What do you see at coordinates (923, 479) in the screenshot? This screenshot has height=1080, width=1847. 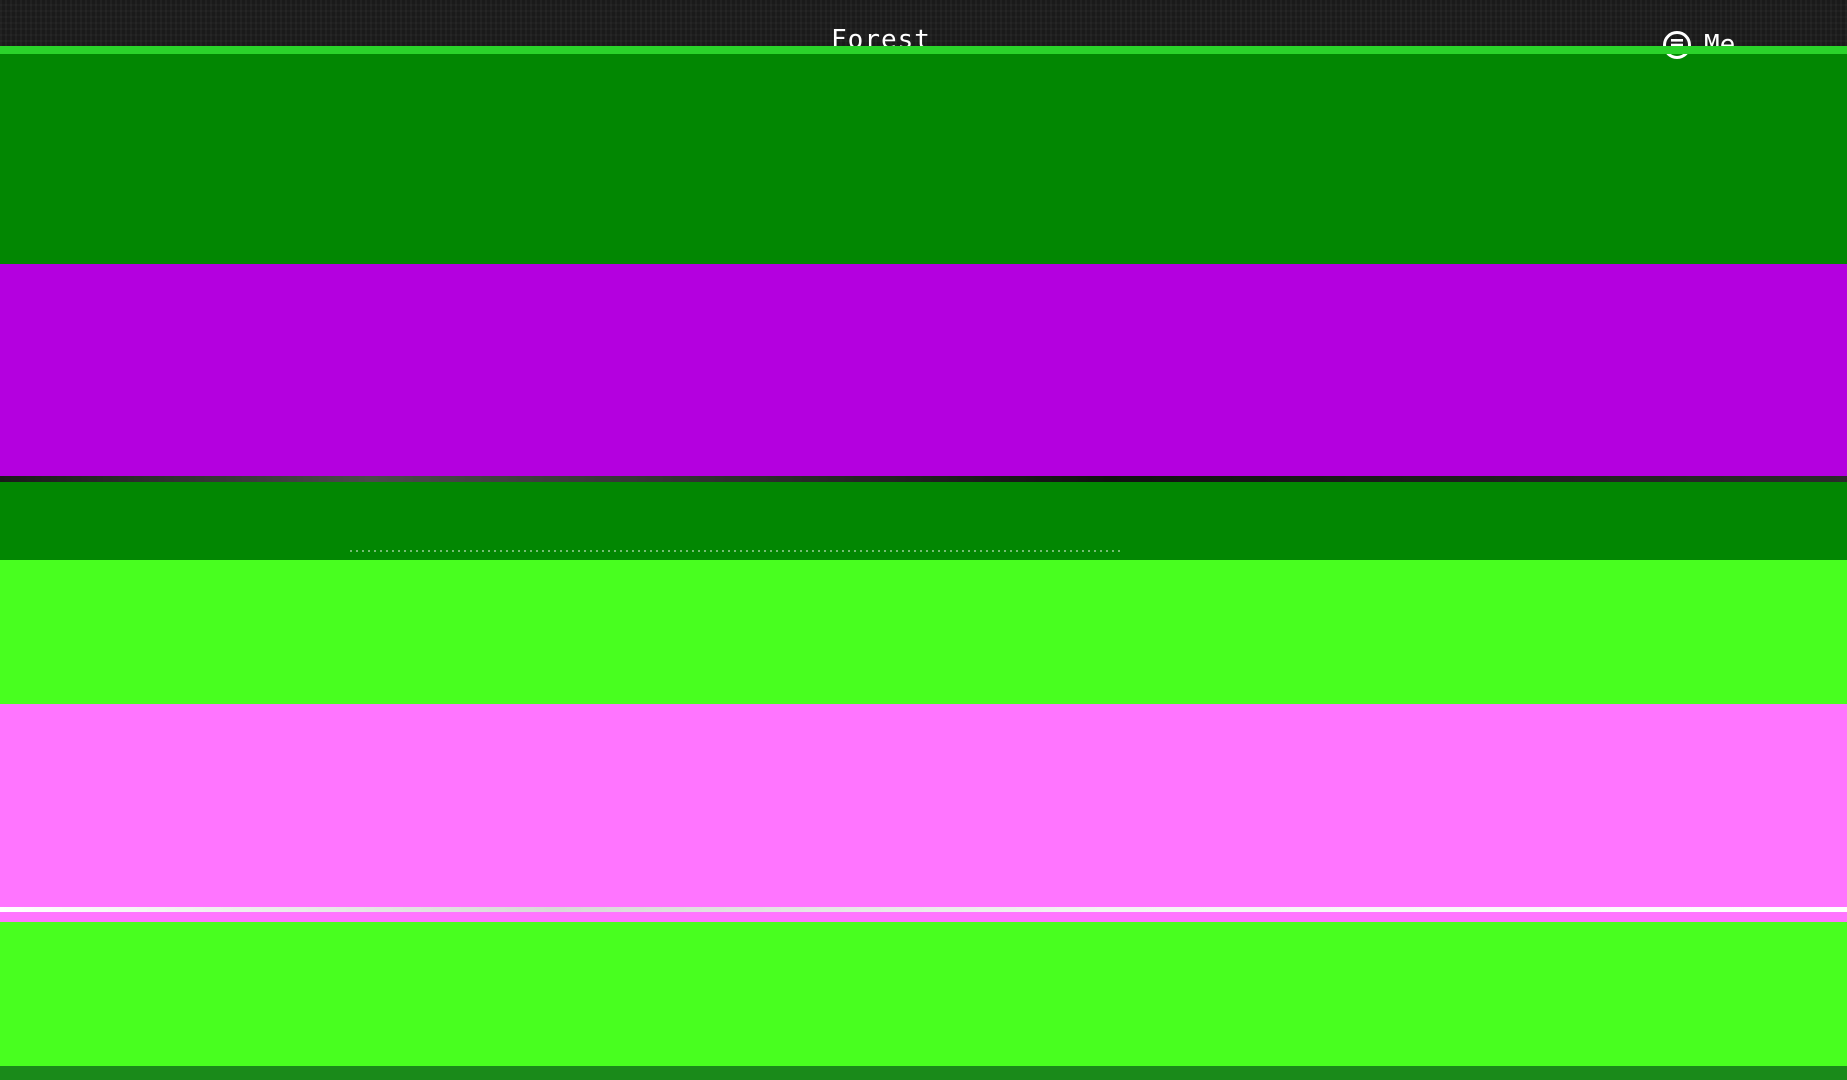 I see `glitch-seam-dark` at bounding box center [923, 479].